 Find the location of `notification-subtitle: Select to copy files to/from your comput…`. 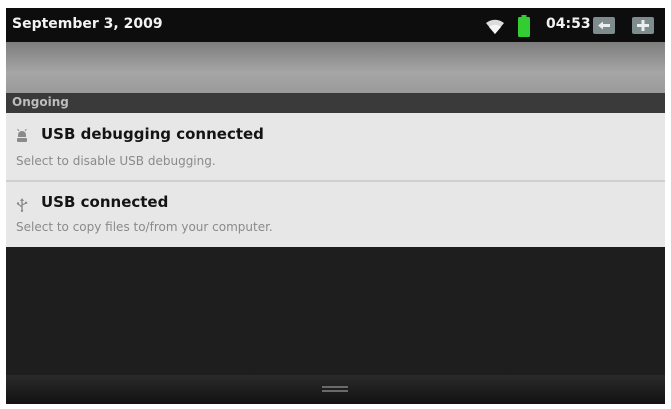

notification-subtitle: Select to copy files to/from your comput… is located at coordinates (144, 227).